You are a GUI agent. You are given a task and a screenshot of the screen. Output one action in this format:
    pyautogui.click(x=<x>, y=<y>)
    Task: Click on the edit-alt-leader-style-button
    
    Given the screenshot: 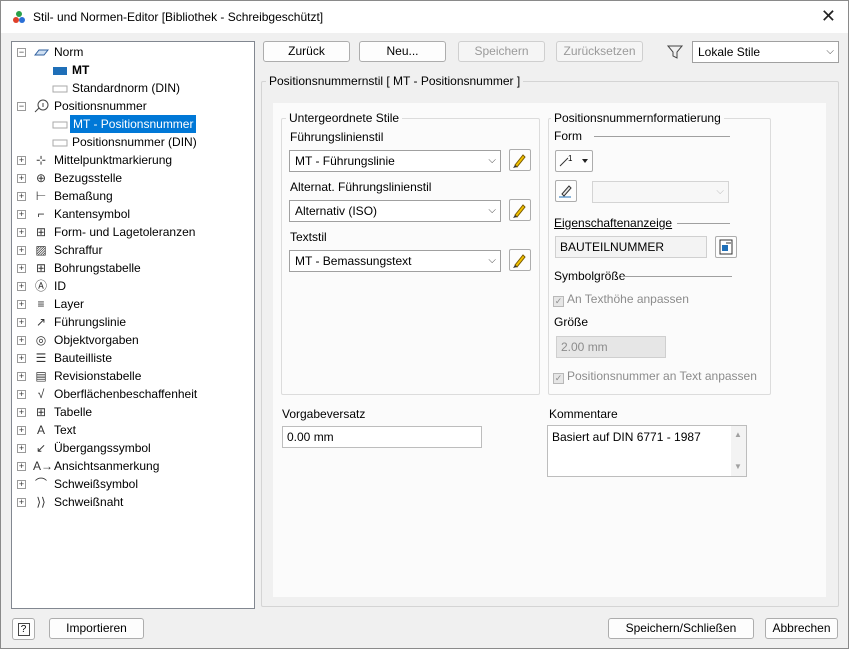 What is the action you would take?
    pyautogui.click(x=520, y=210)
    